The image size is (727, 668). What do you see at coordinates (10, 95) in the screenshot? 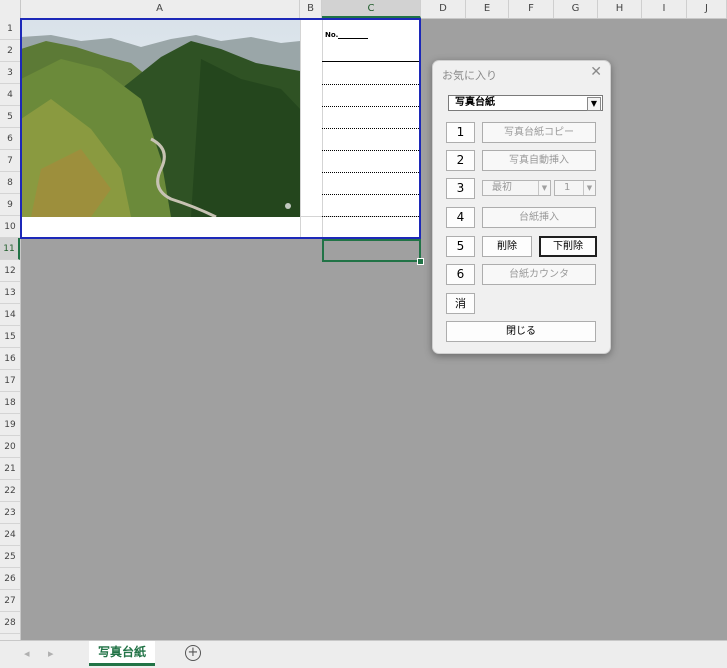
I see `row-header: 4` at bounding box center [10, 95].